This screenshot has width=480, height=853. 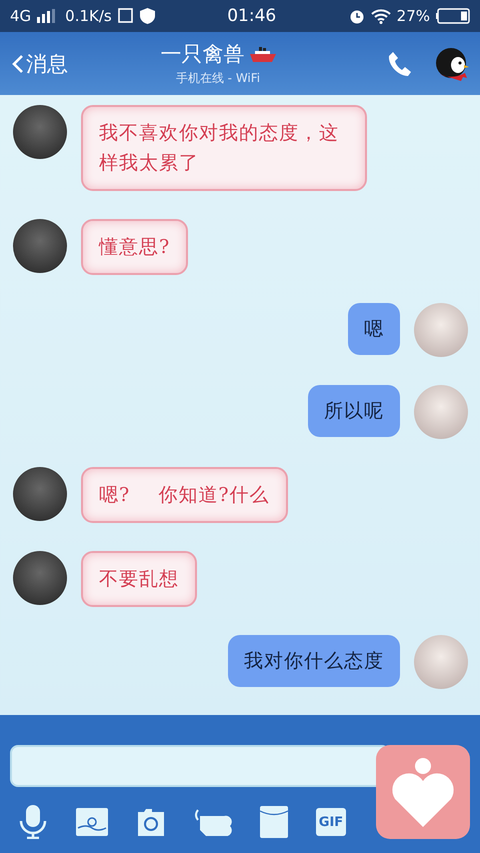 What do you see at coordinates (356, 16) in the screenshot?
I see `alarm-icon` at bounding box center [356, 16].